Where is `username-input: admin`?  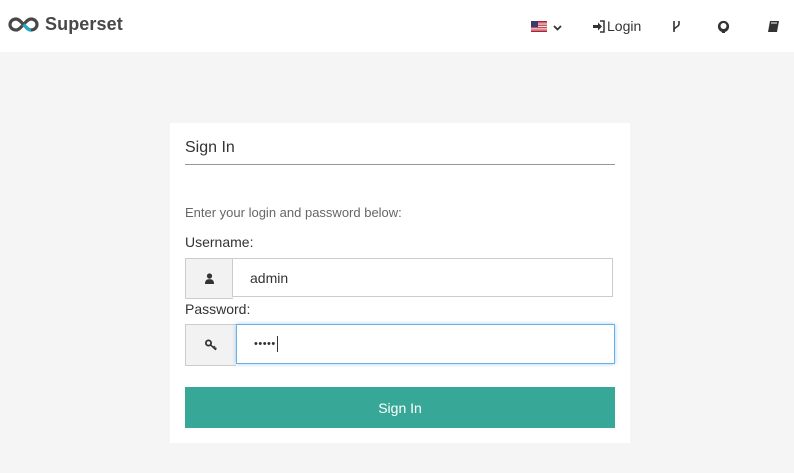
username-input: admin is located at coordinates (422, 277).